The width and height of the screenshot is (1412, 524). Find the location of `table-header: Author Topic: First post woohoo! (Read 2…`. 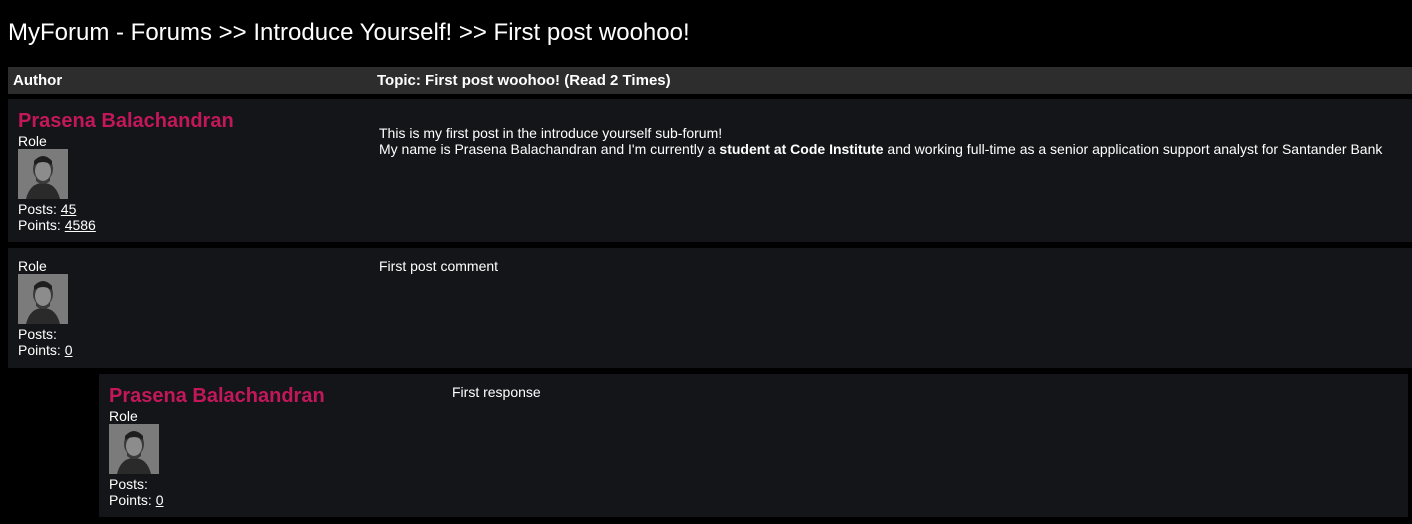

table-header: Author Topic: First post woohoo! (Read 2… is located at coordinates (710, 80).